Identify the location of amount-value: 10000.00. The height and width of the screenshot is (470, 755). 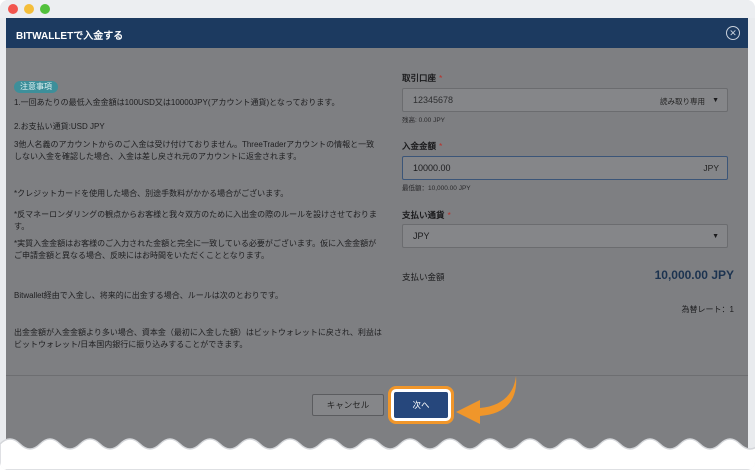
(432, 168).